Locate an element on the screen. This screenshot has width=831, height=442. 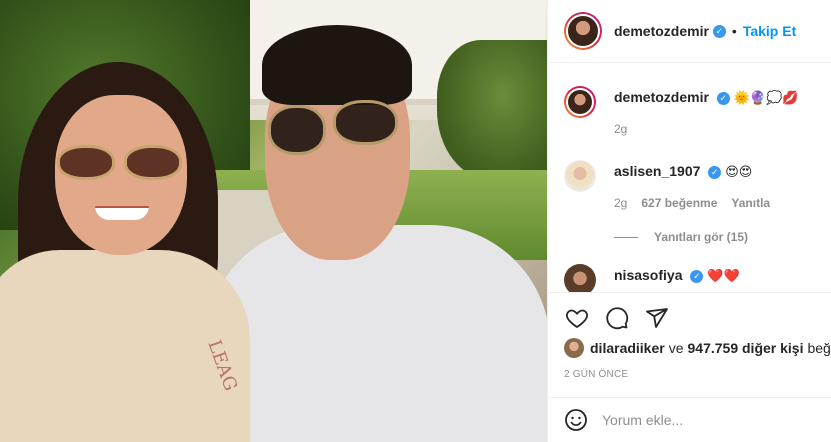
comment-text: 😍😍 is located at coordinates (739, 172).